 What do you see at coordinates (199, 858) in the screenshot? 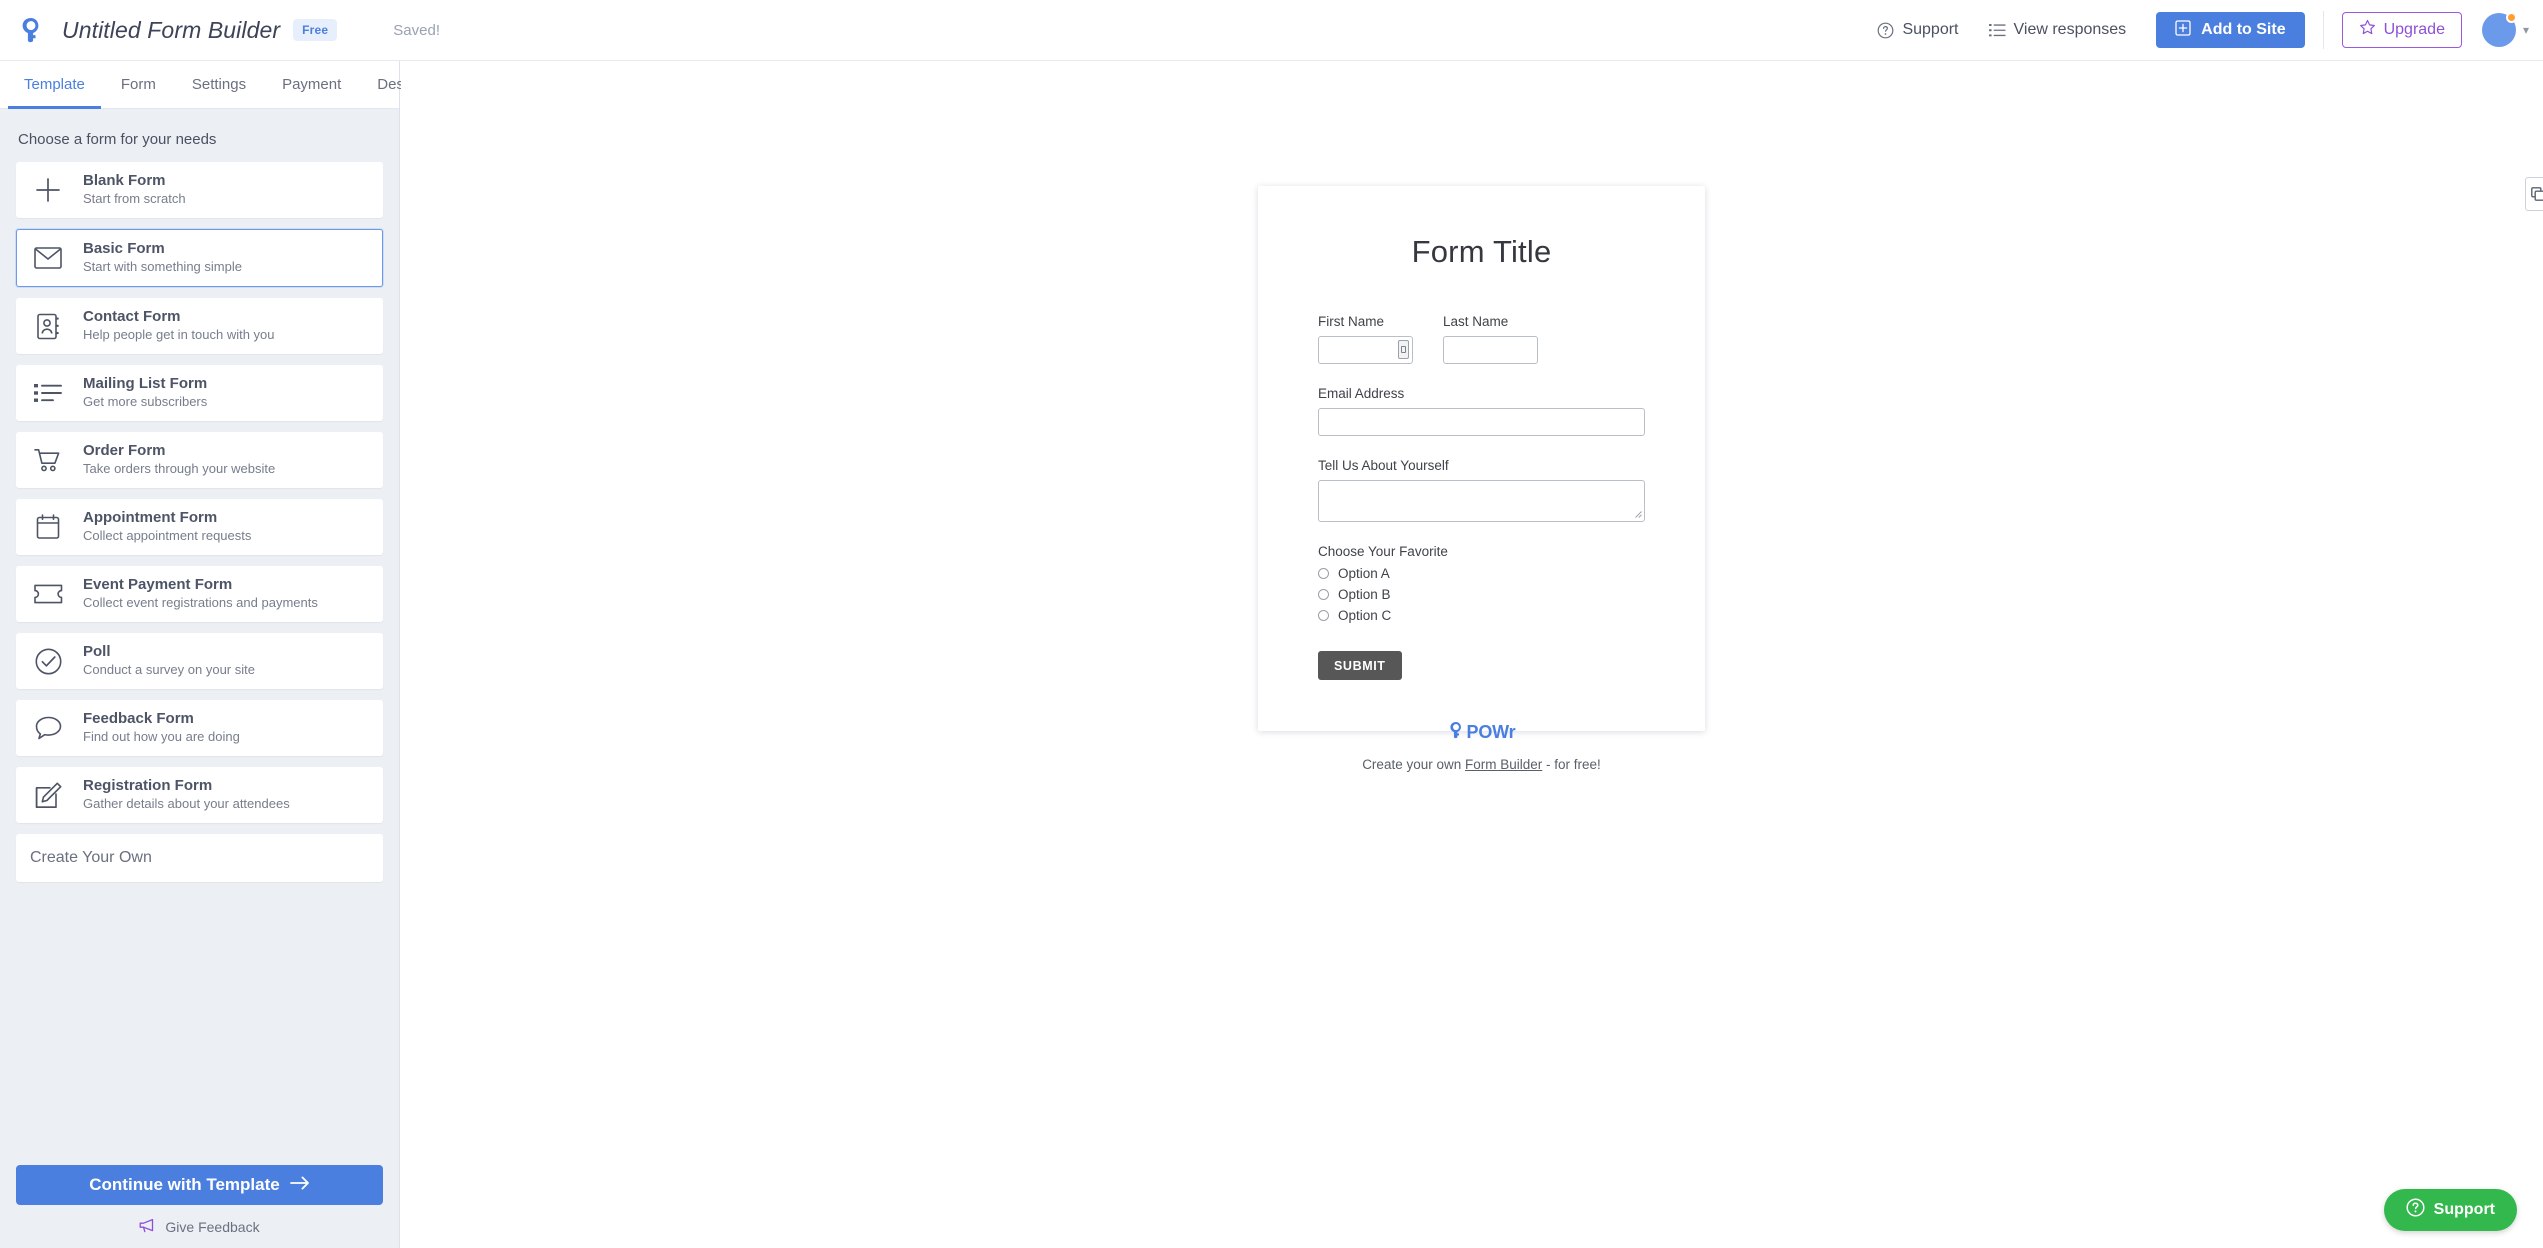
I see `create-your-own-button: Create Your Own` at bounding box center [199, 858].